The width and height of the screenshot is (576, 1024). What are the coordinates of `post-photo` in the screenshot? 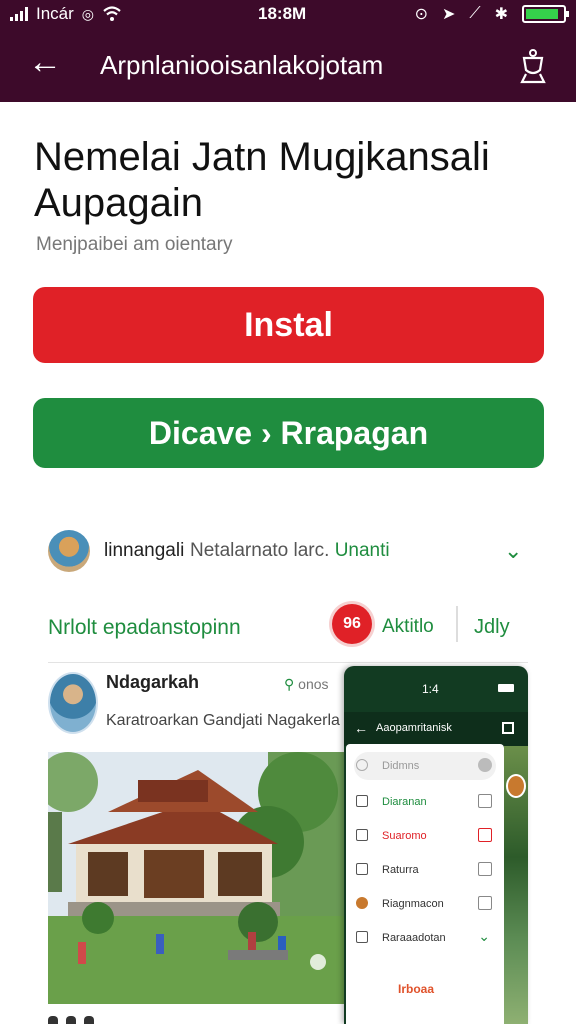 It's located at (198, 878).